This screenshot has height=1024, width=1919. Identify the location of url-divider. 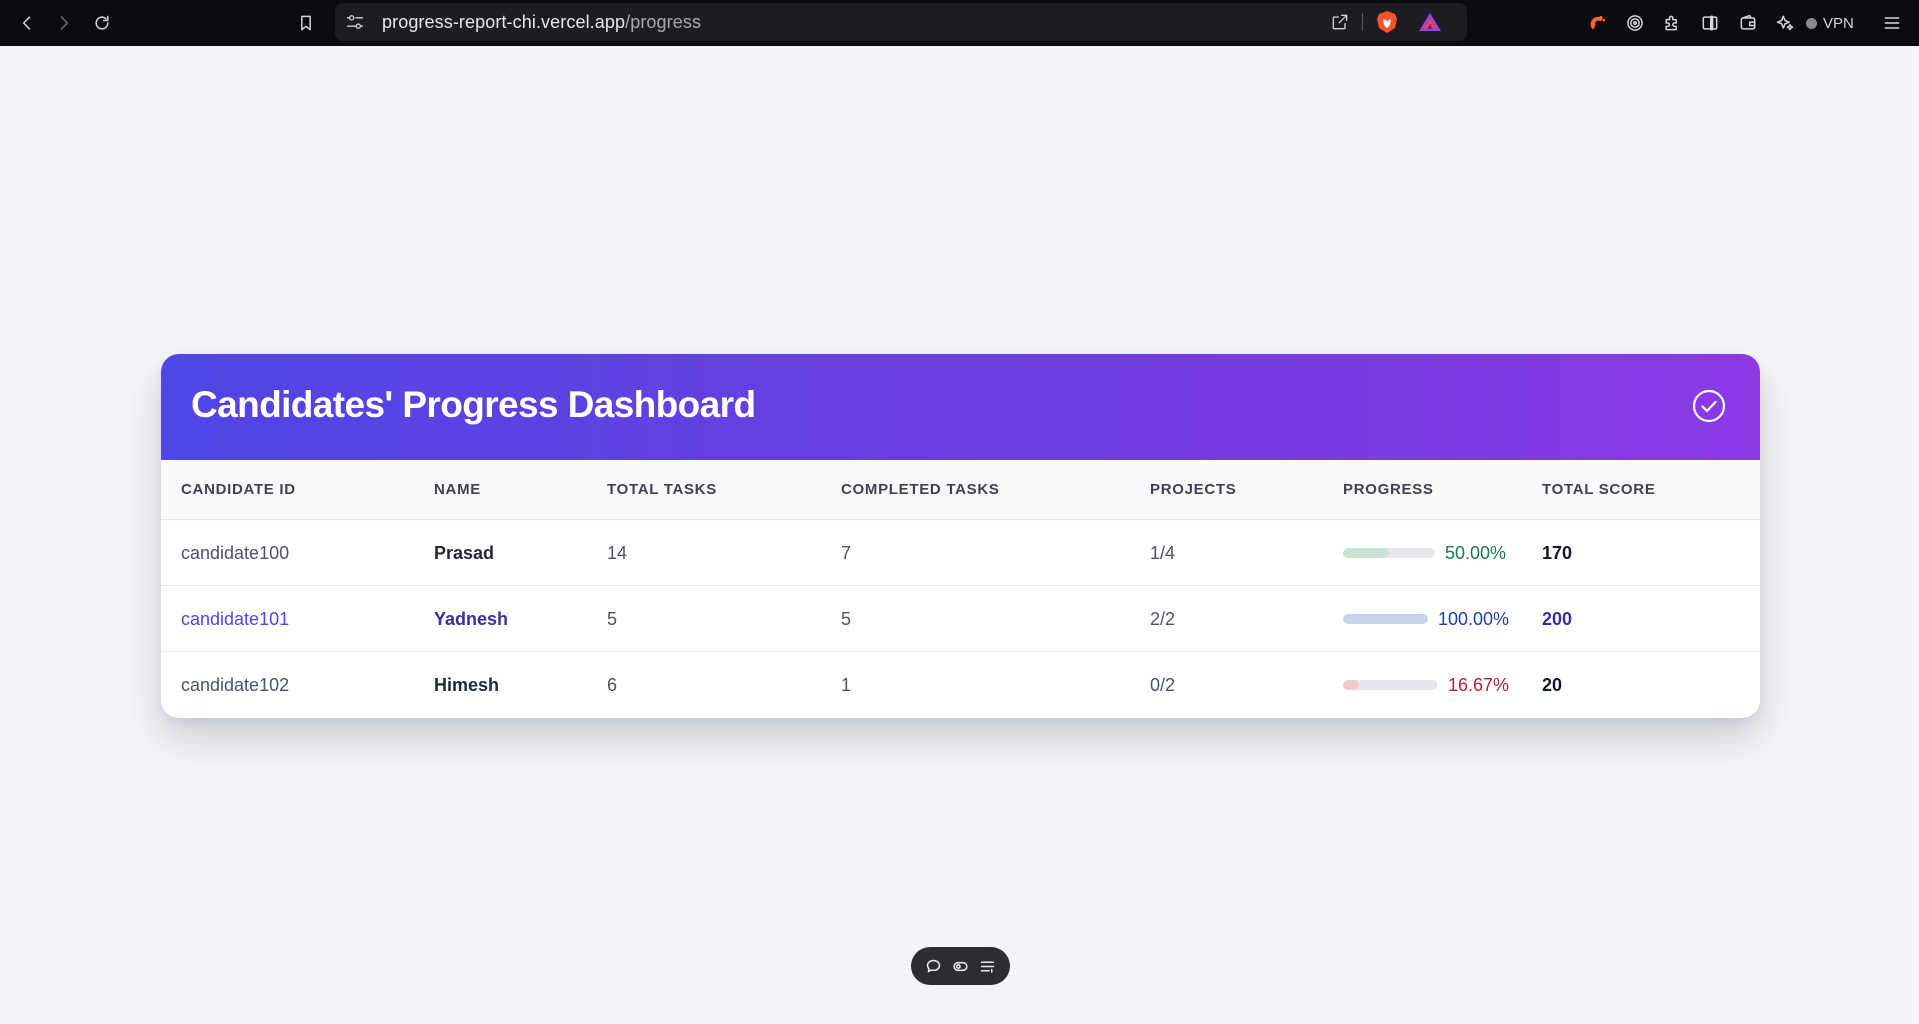
(1362, 22).